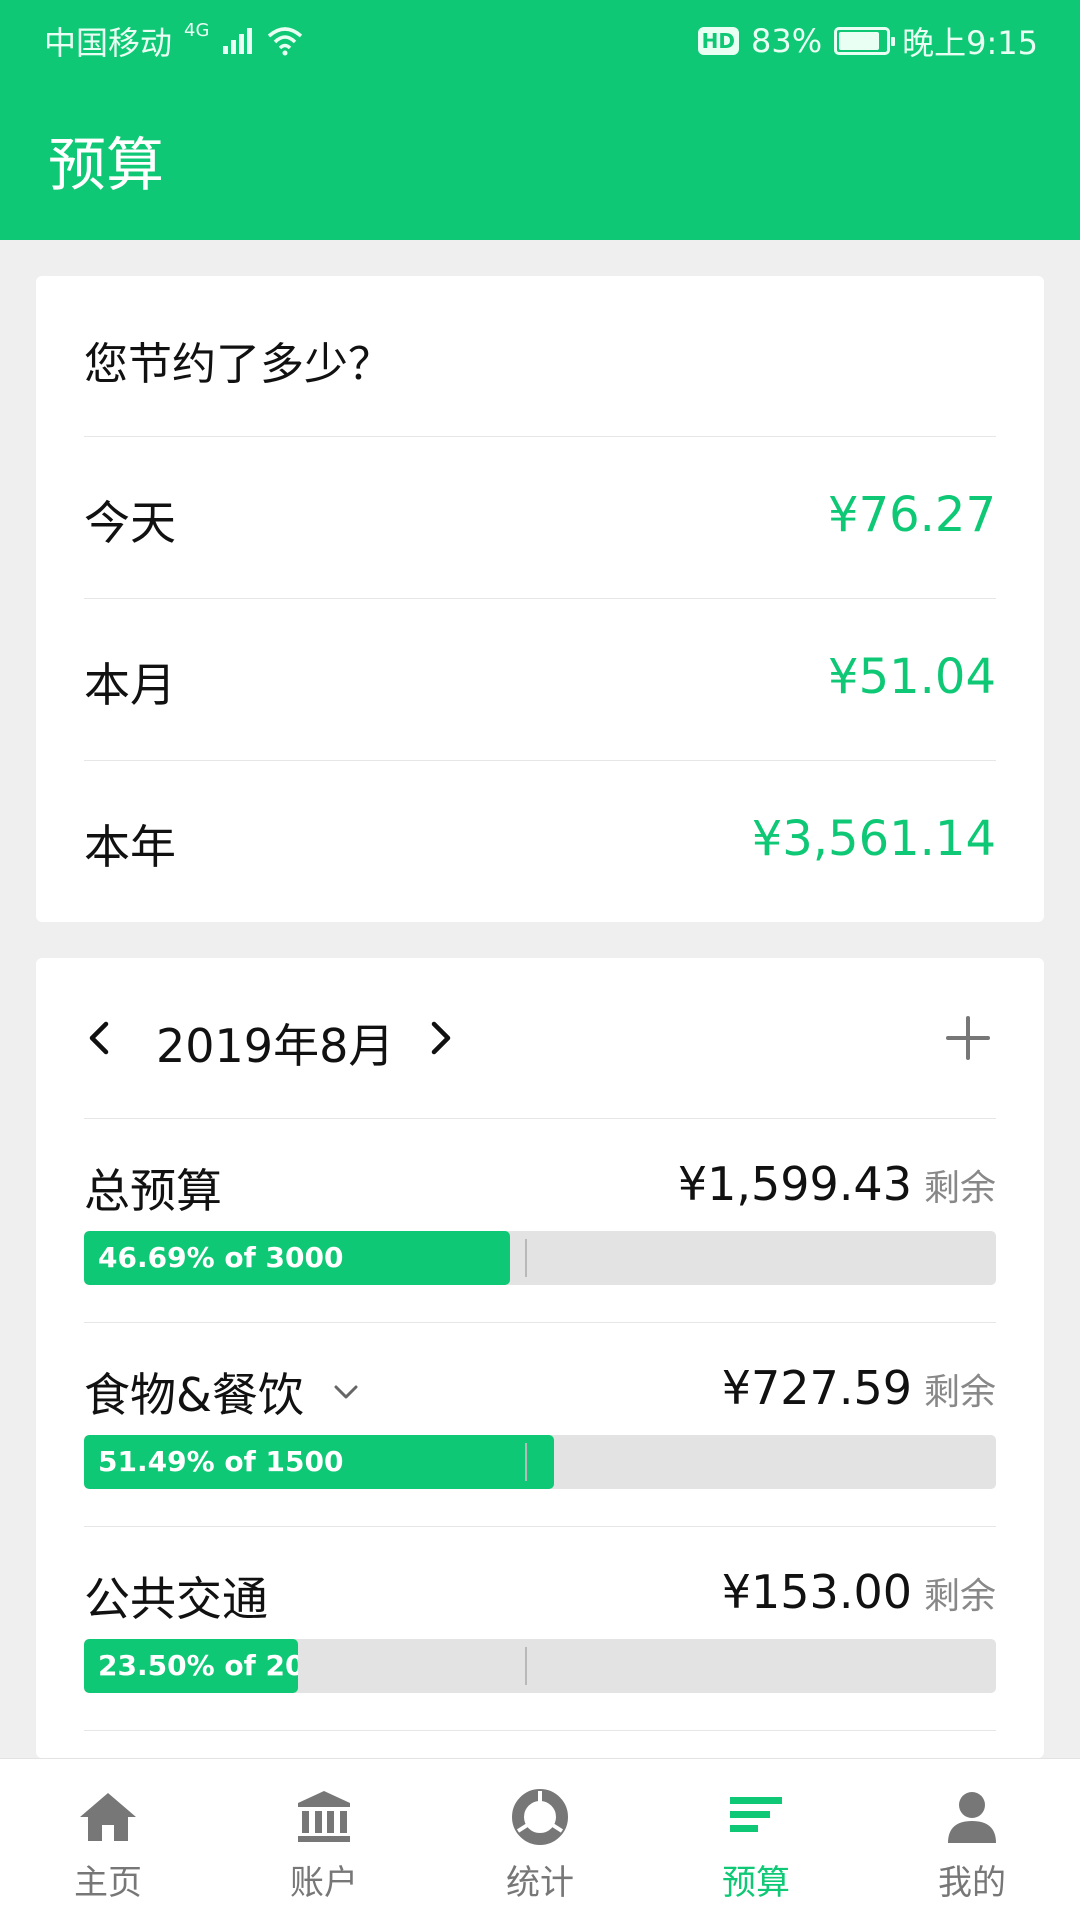 The width and height of the screenshot is (1080, 1920). What do you see at coordinates (756, 1839) in the screenshot?
I see `tab-budget: 预算` at bounding box center [756, 1839].